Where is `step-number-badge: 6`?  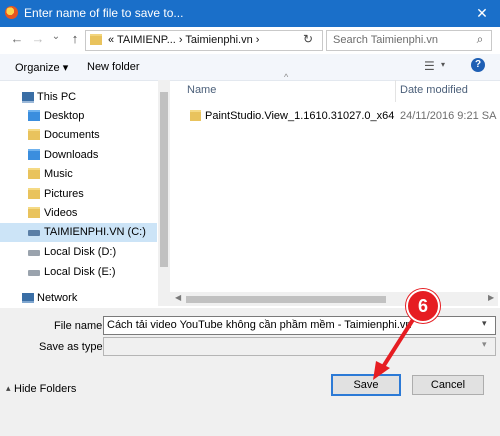
step-number-badge: 6 is located at coordinates (423, 306).